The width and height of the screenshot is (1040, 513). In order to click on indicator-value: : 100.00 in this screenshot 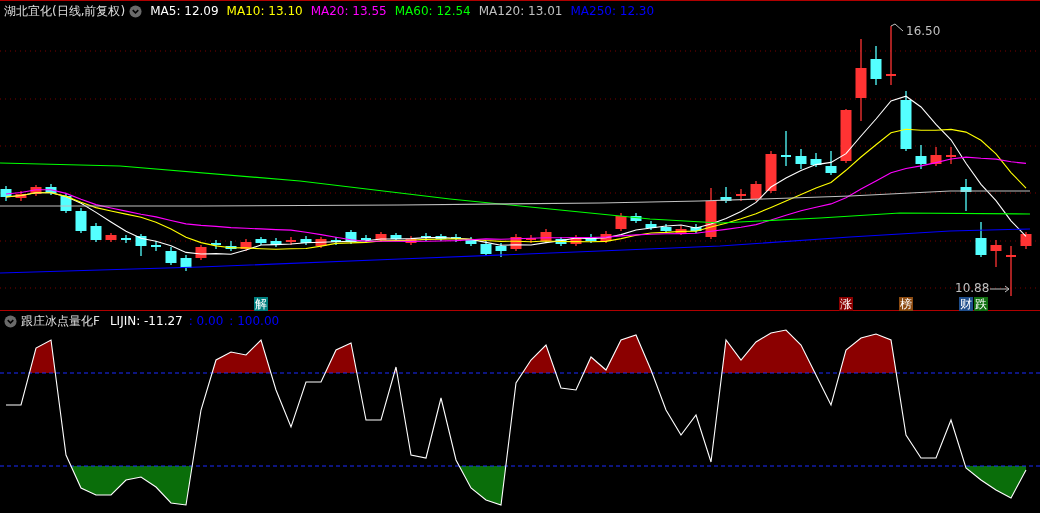, I will do `click(254, 321)`.